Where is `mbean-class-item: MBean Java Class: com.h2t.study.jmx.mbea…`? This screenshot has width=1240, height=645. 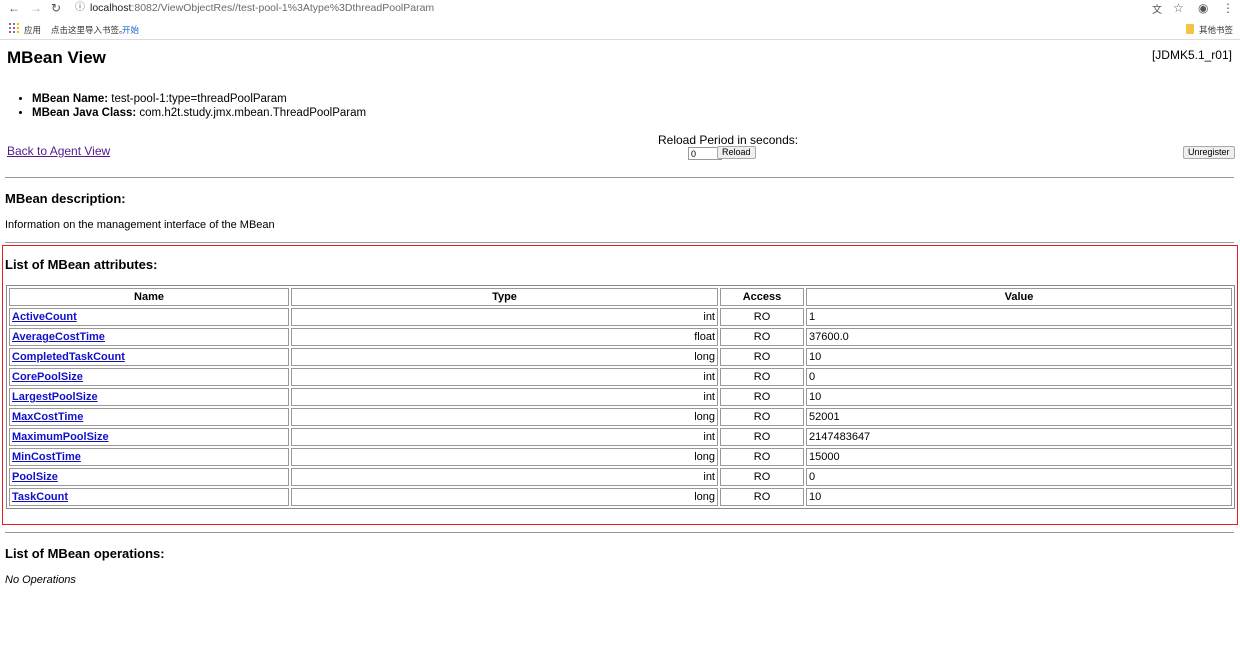
mbean-class-item: MBean Java Class: com.h2t.study.jmx.mbea… is located at coordinates (199, 113).